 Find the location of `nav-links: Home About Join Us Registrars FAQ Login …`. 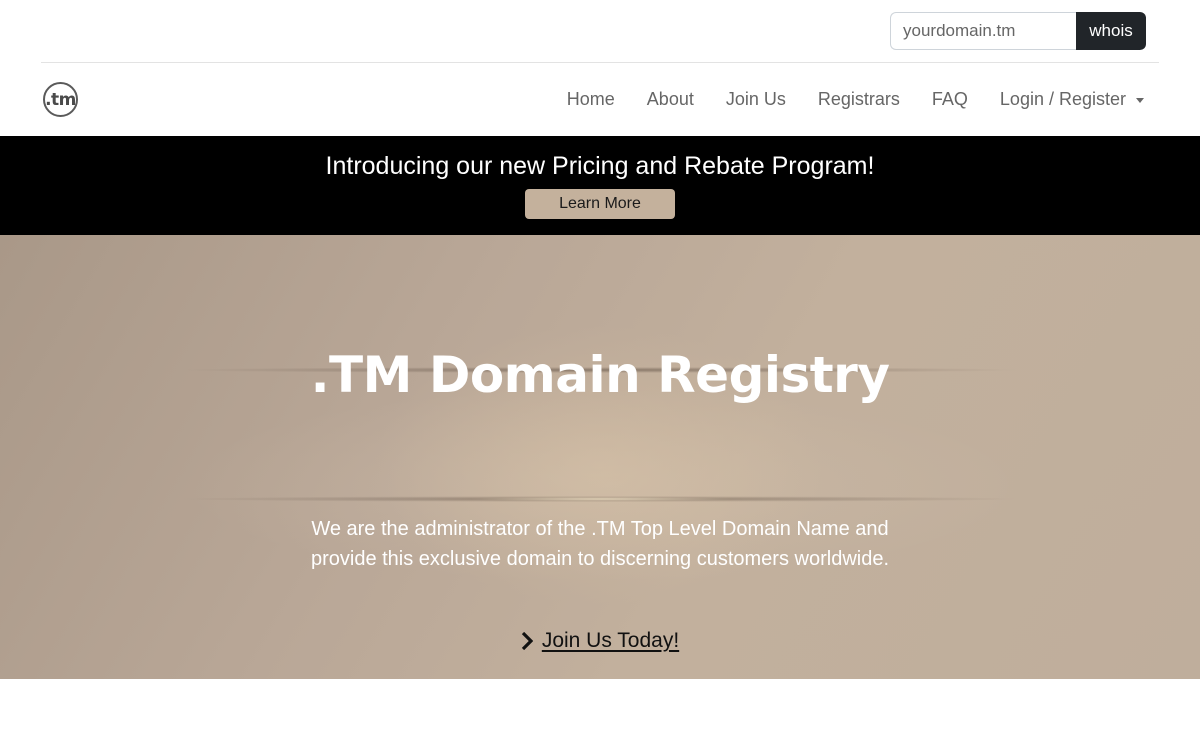

nav-links: Home About Join Us Registrars FAQ Login … is located at coordinates (855, 99).